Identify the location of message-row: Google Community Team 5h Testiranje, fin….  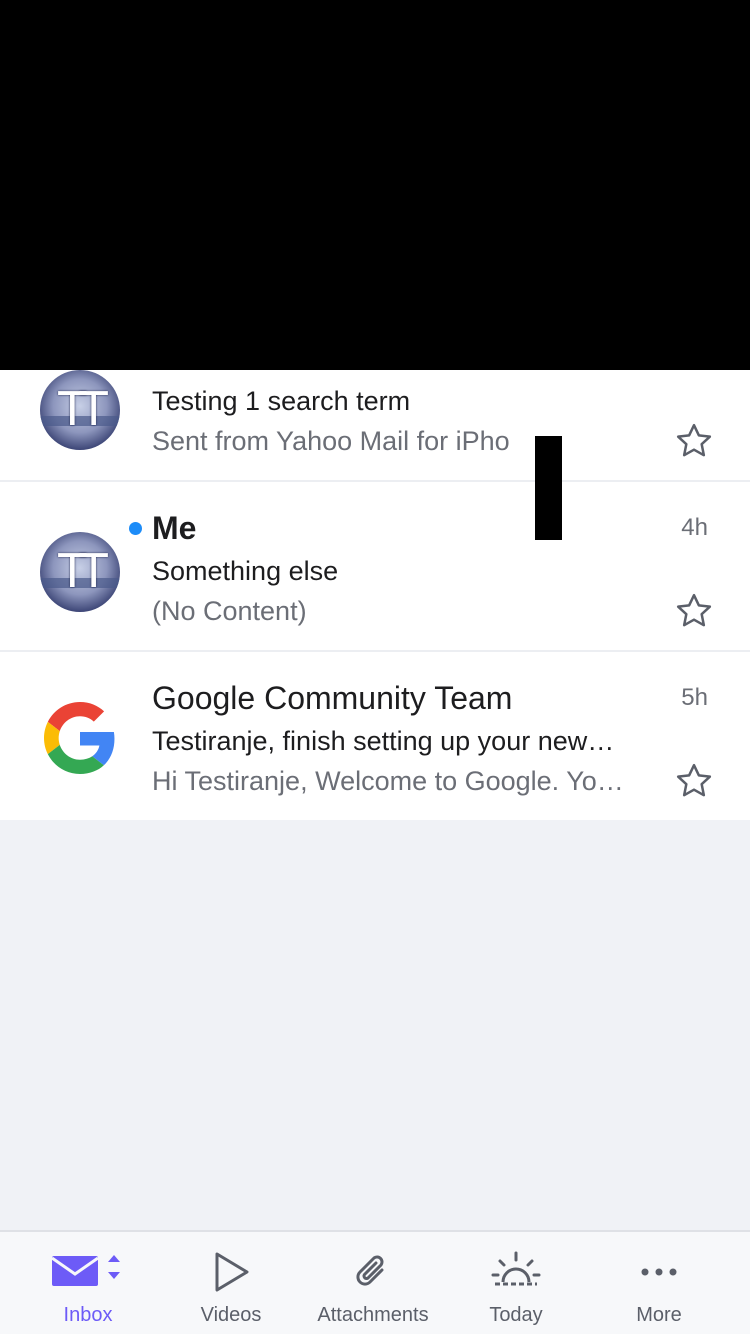
(375, 736).